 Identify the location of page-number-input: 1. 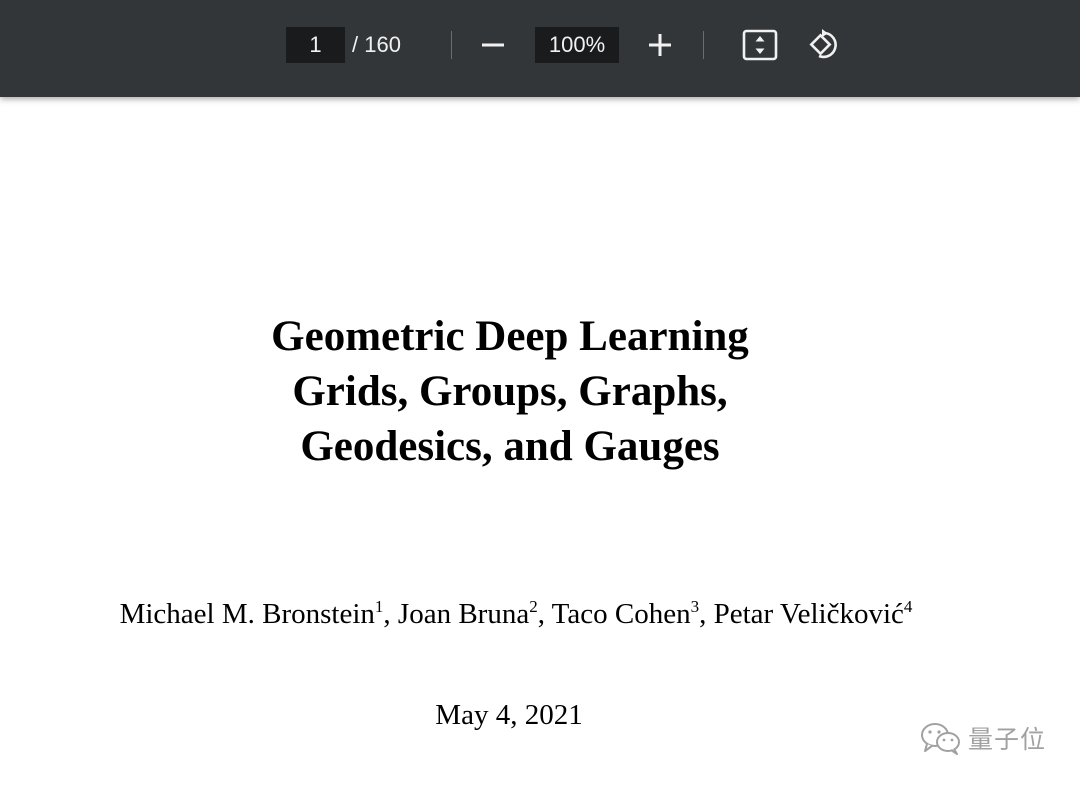
(315, 45).